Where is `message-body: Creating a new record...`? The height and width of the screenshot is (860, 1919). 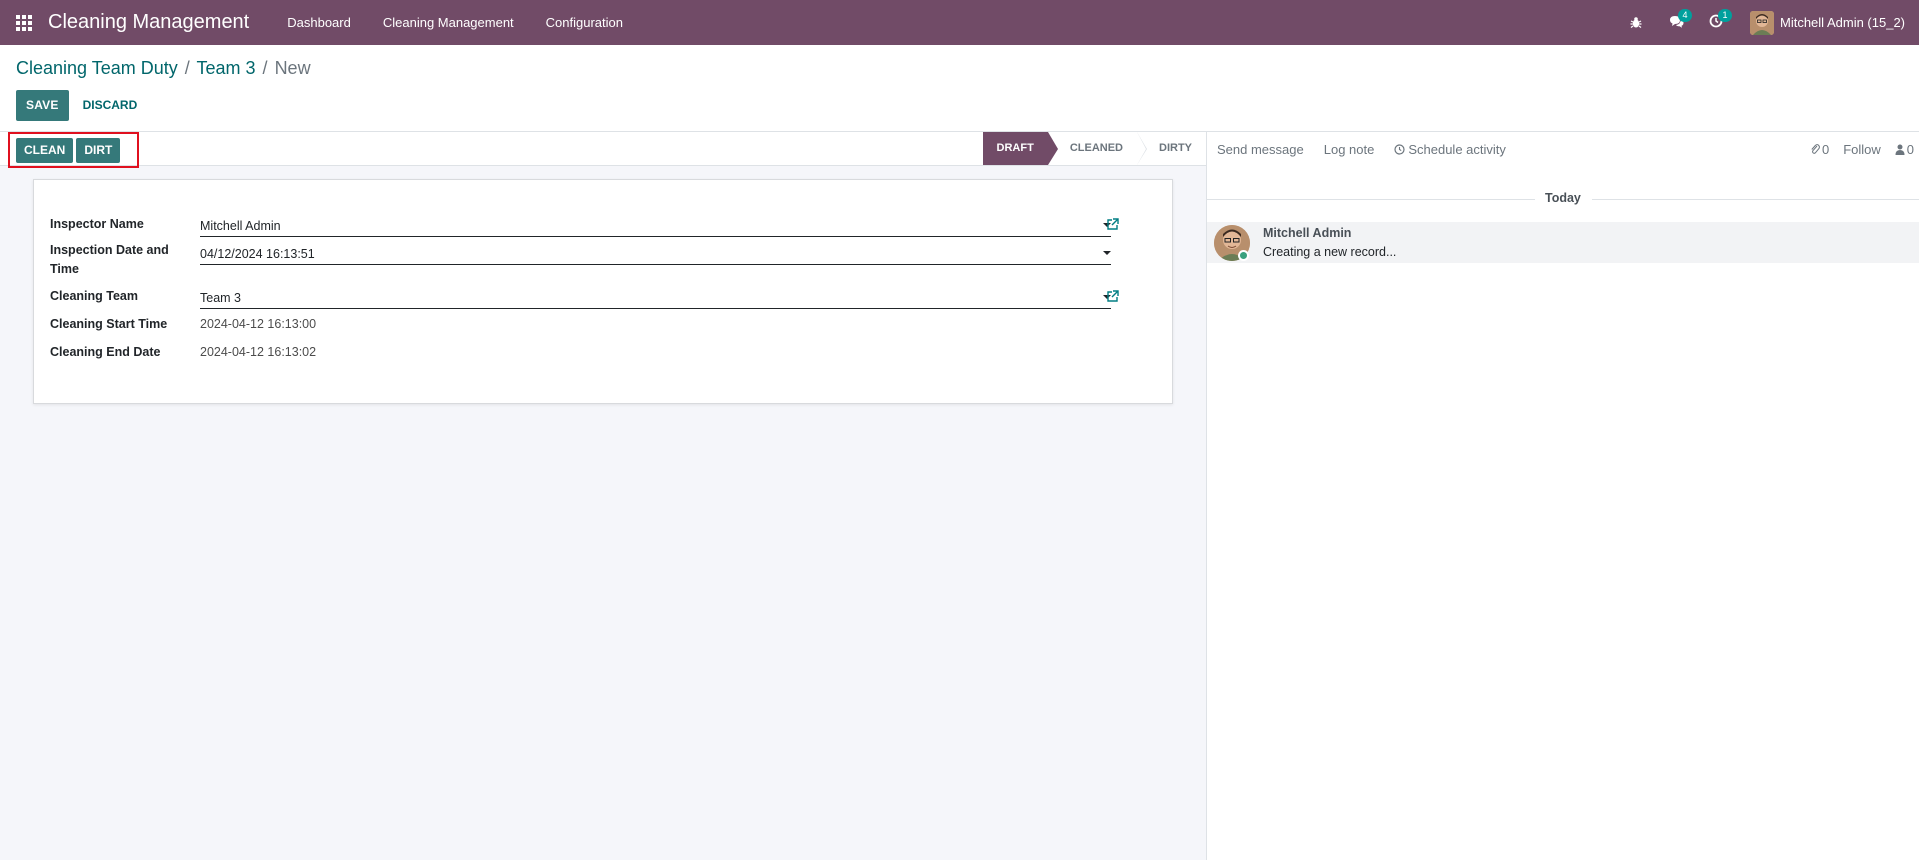 message-body: Creating a new record... is located at coordinates (1330, 252).